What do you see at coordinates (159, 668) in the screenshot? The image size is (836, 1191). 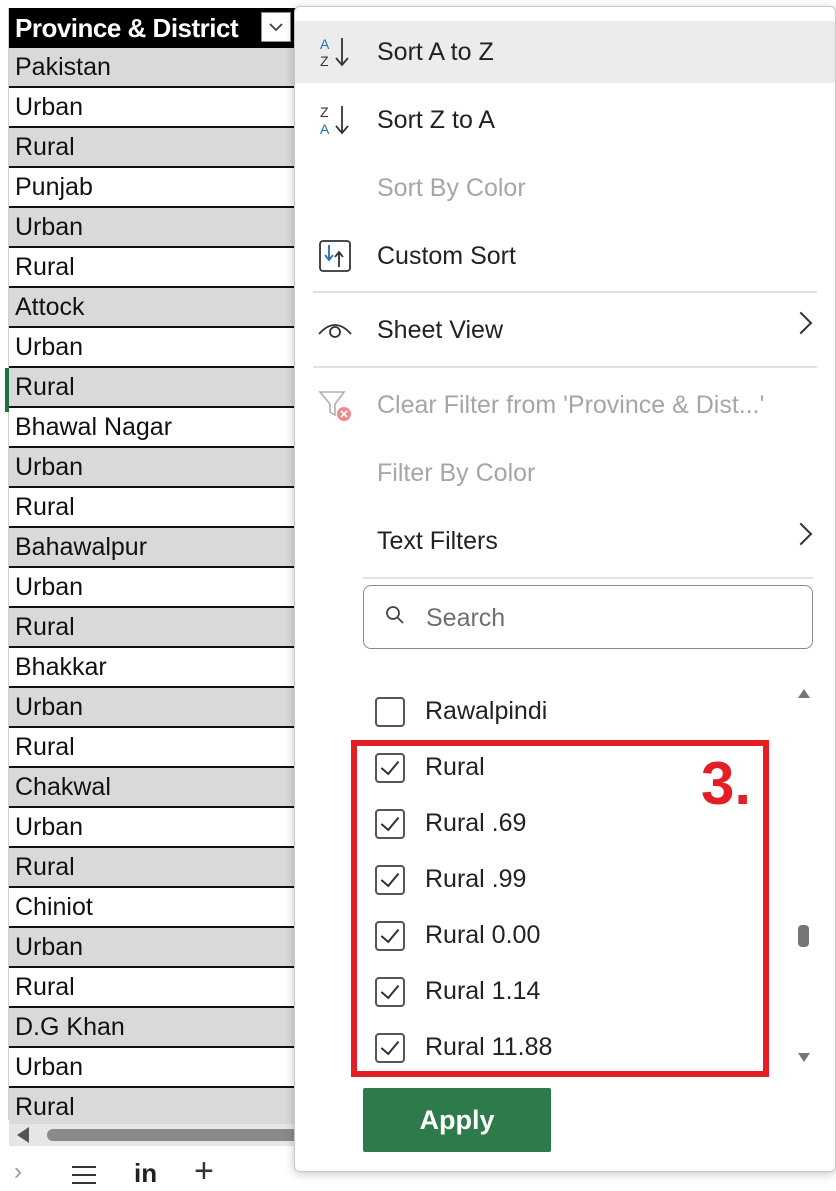 I see `table-row: Bhakkar` at bounding box center [159, 668].